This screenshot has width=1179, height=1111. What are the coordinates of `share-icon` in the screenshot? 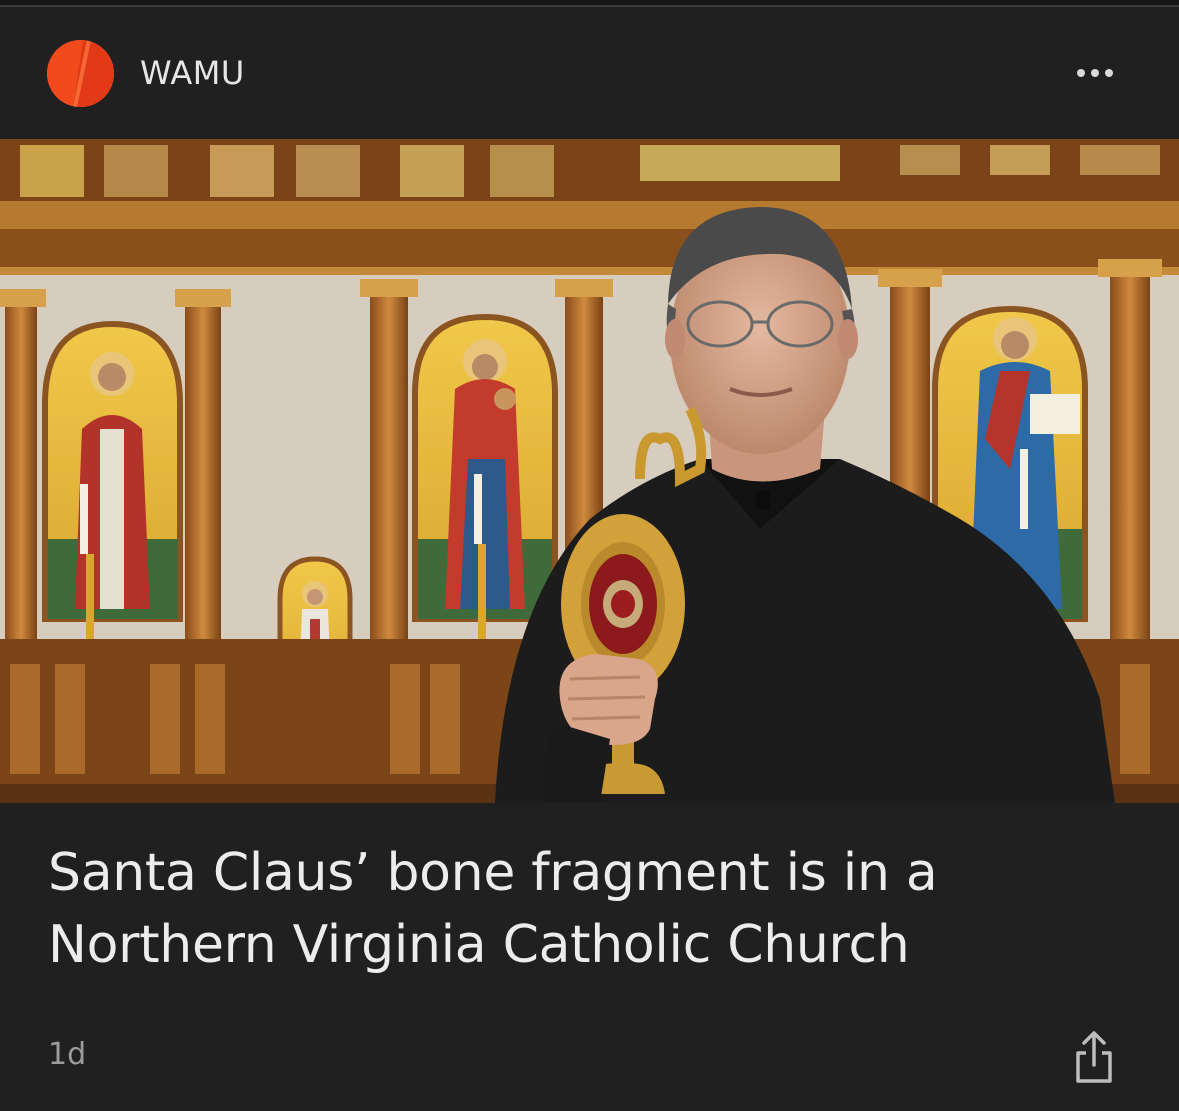 It's located at (1094, 1057).